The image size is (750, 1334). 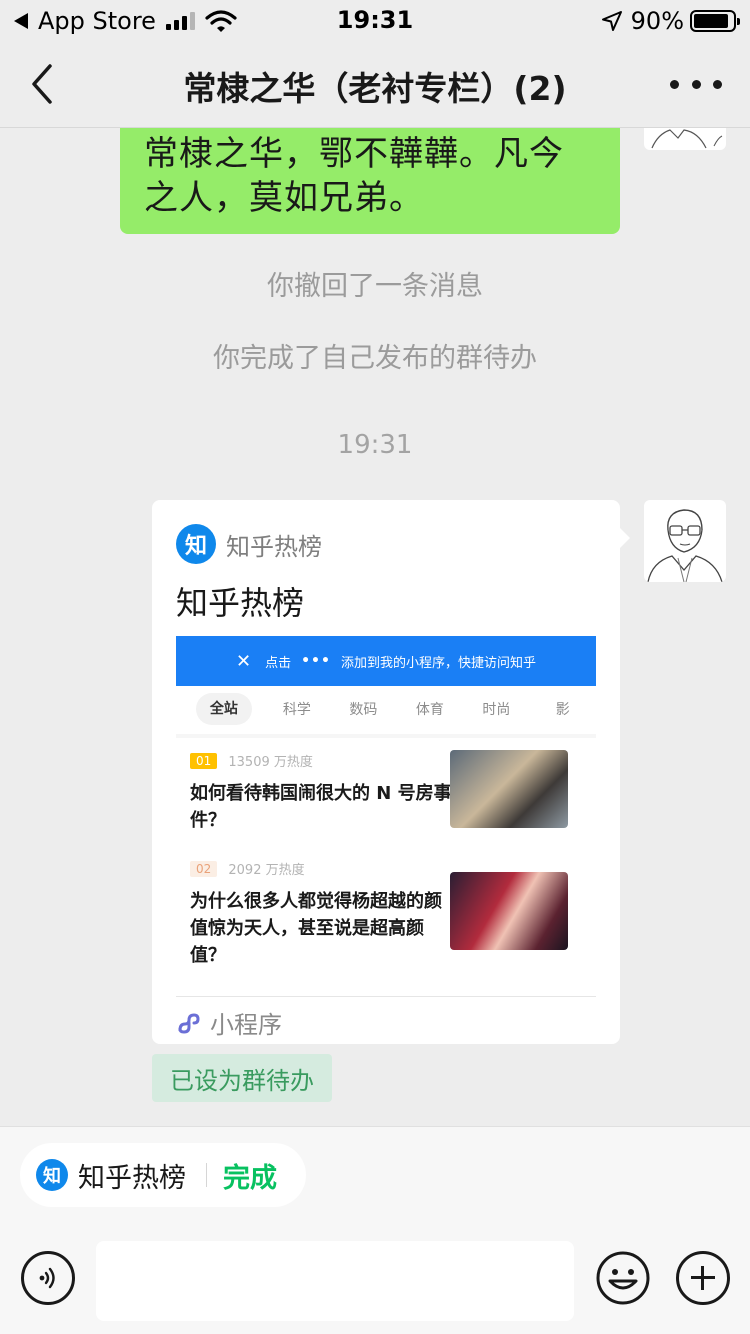 What do you see at coordinates (438, 663) in the screenshot?
I see `banner-suffix: 添加到我的小程序，快捷访问知乎` at bounding box center [438, 663].